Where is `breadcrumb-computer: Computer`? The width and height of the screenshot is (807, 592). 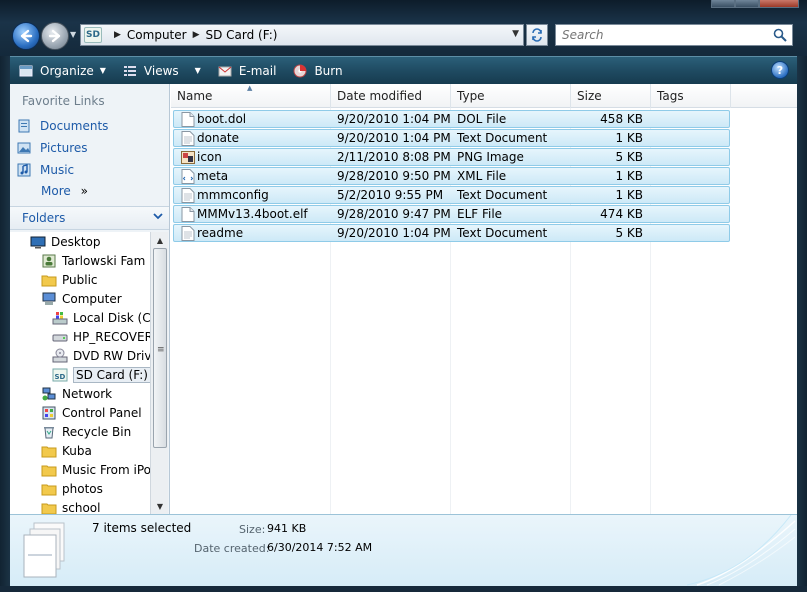 breadcrumb-computer: Computer is located at coordinates (157, 35).